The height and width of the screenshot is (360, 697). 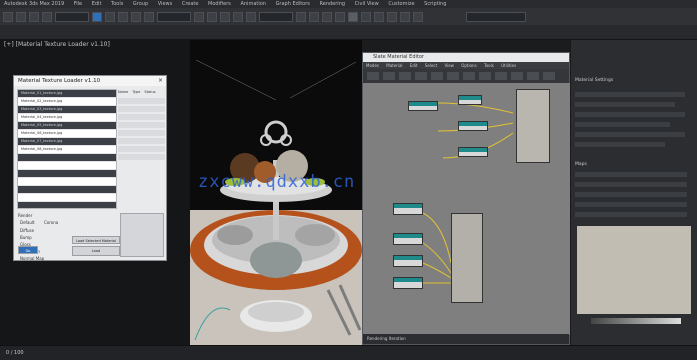 What do you see at coordinates (467, 258) in the screenshot?
I see `material-node` at bounding box center [467, 258].